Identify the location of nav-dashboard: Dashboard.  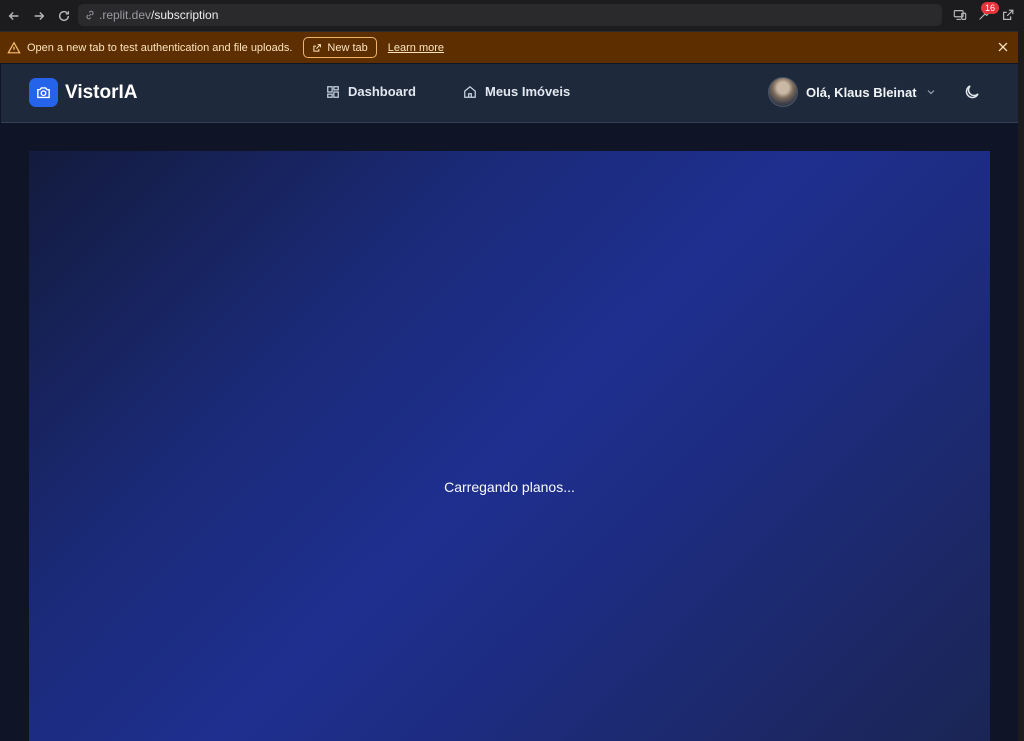
(371, 91).